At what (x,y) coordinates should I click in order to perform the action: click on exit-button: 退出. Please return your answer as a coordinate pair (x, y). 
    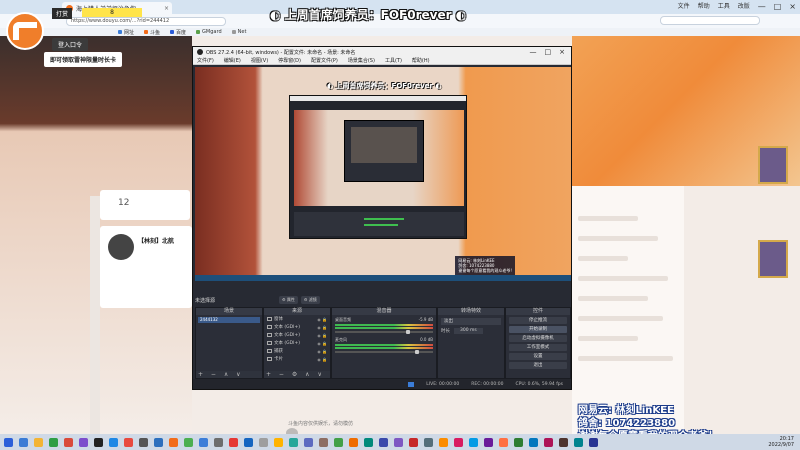
    Looking at the image, I should click on (538, 365).